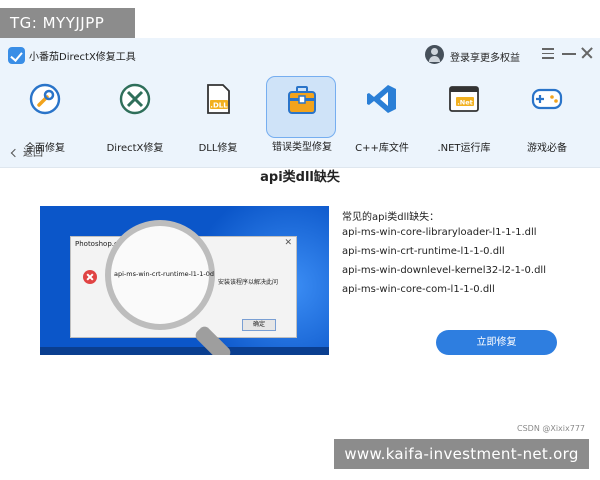  What do you see at coordinates (381, 99) in the screenshot?
I see `visual-studio-icon` at bounding box center [381, 99].